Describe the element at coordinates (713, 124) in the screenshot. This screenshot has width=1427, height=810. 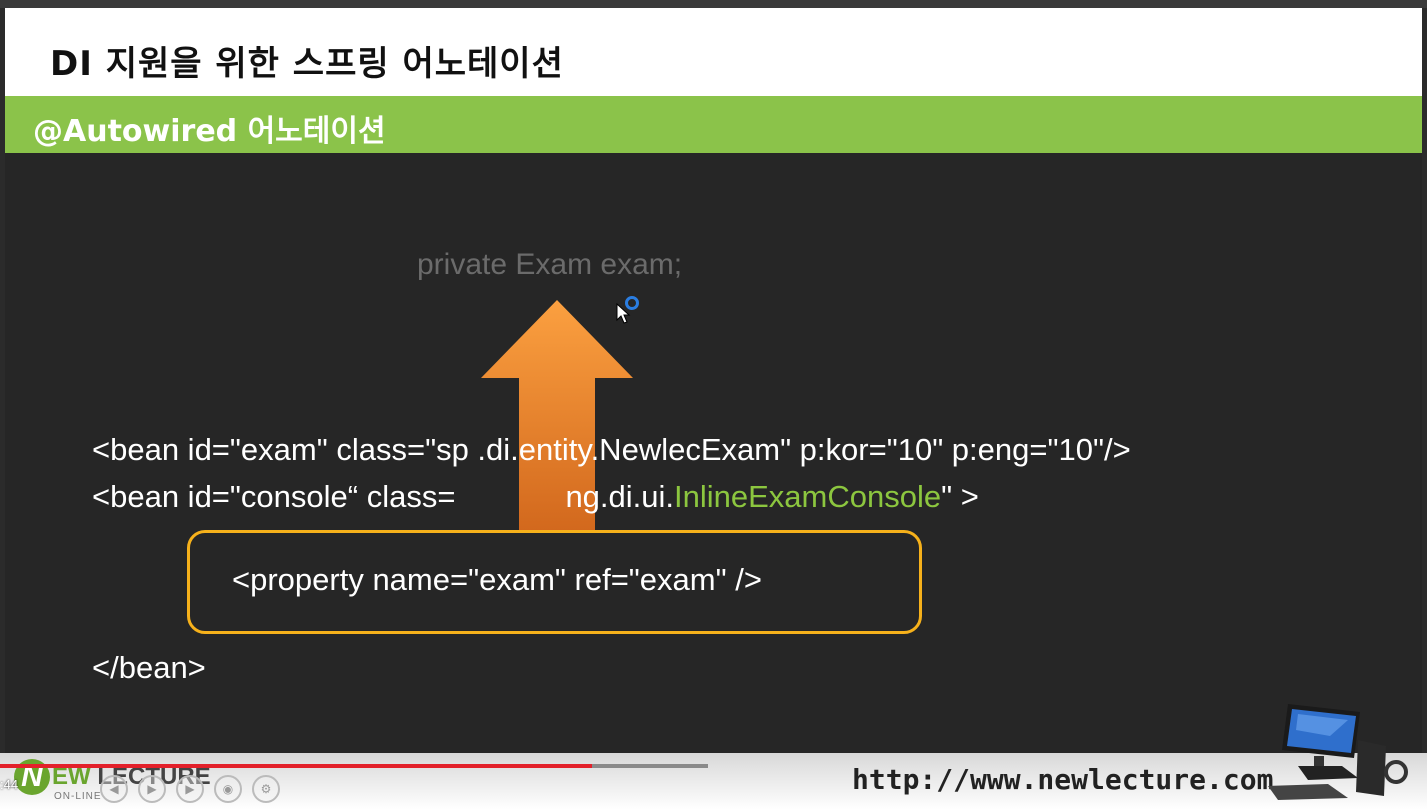
I see `section-bar: @Autowired 어노테이션` at that location.